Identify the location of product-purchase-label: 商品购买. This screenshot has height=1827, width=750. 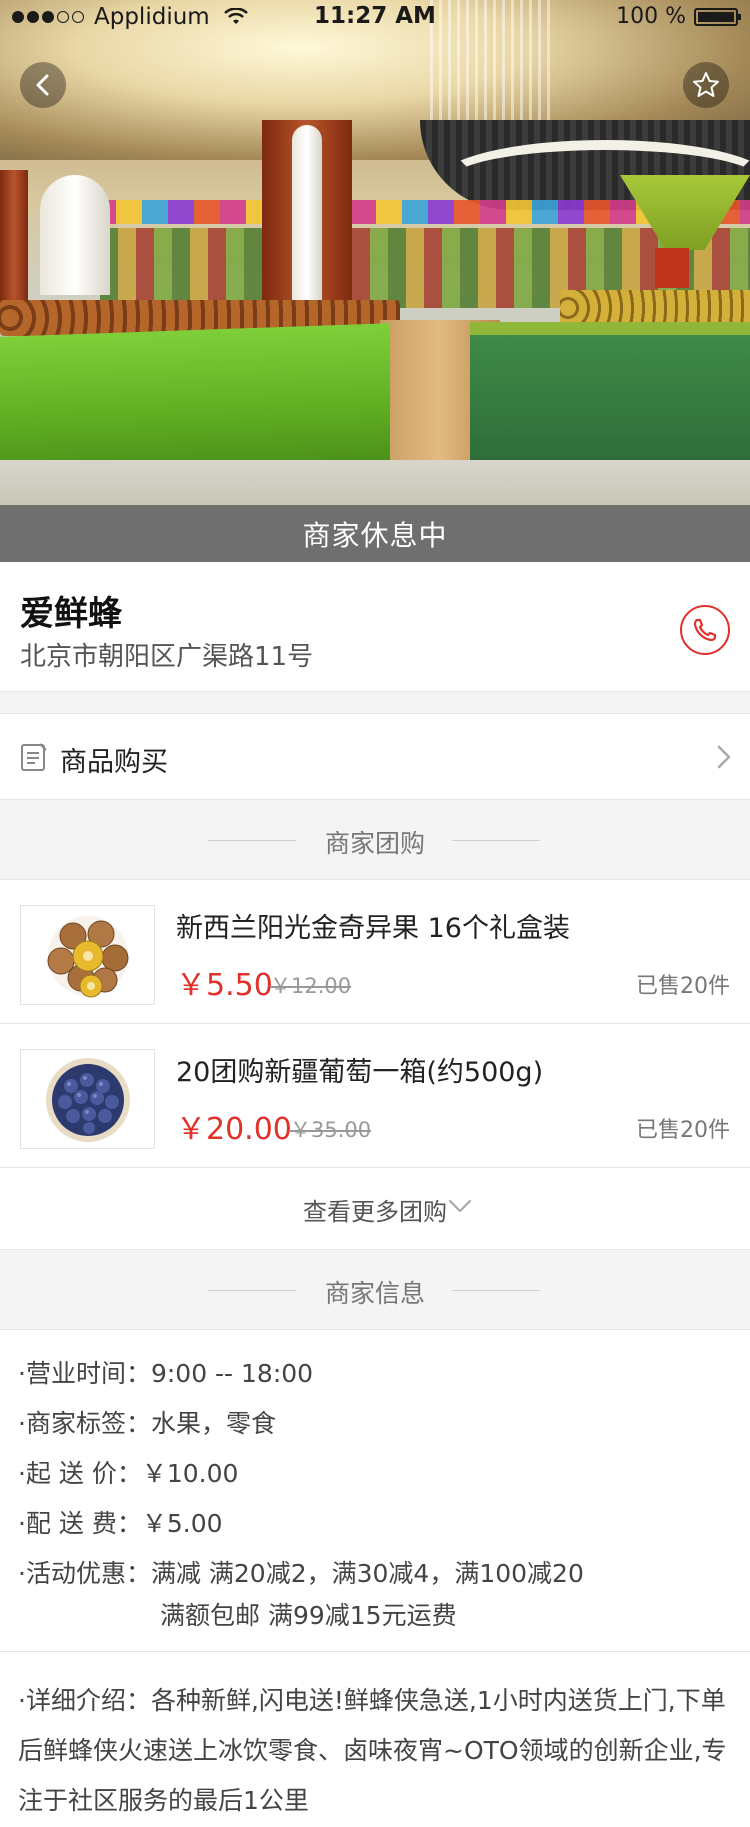
(114, 762).